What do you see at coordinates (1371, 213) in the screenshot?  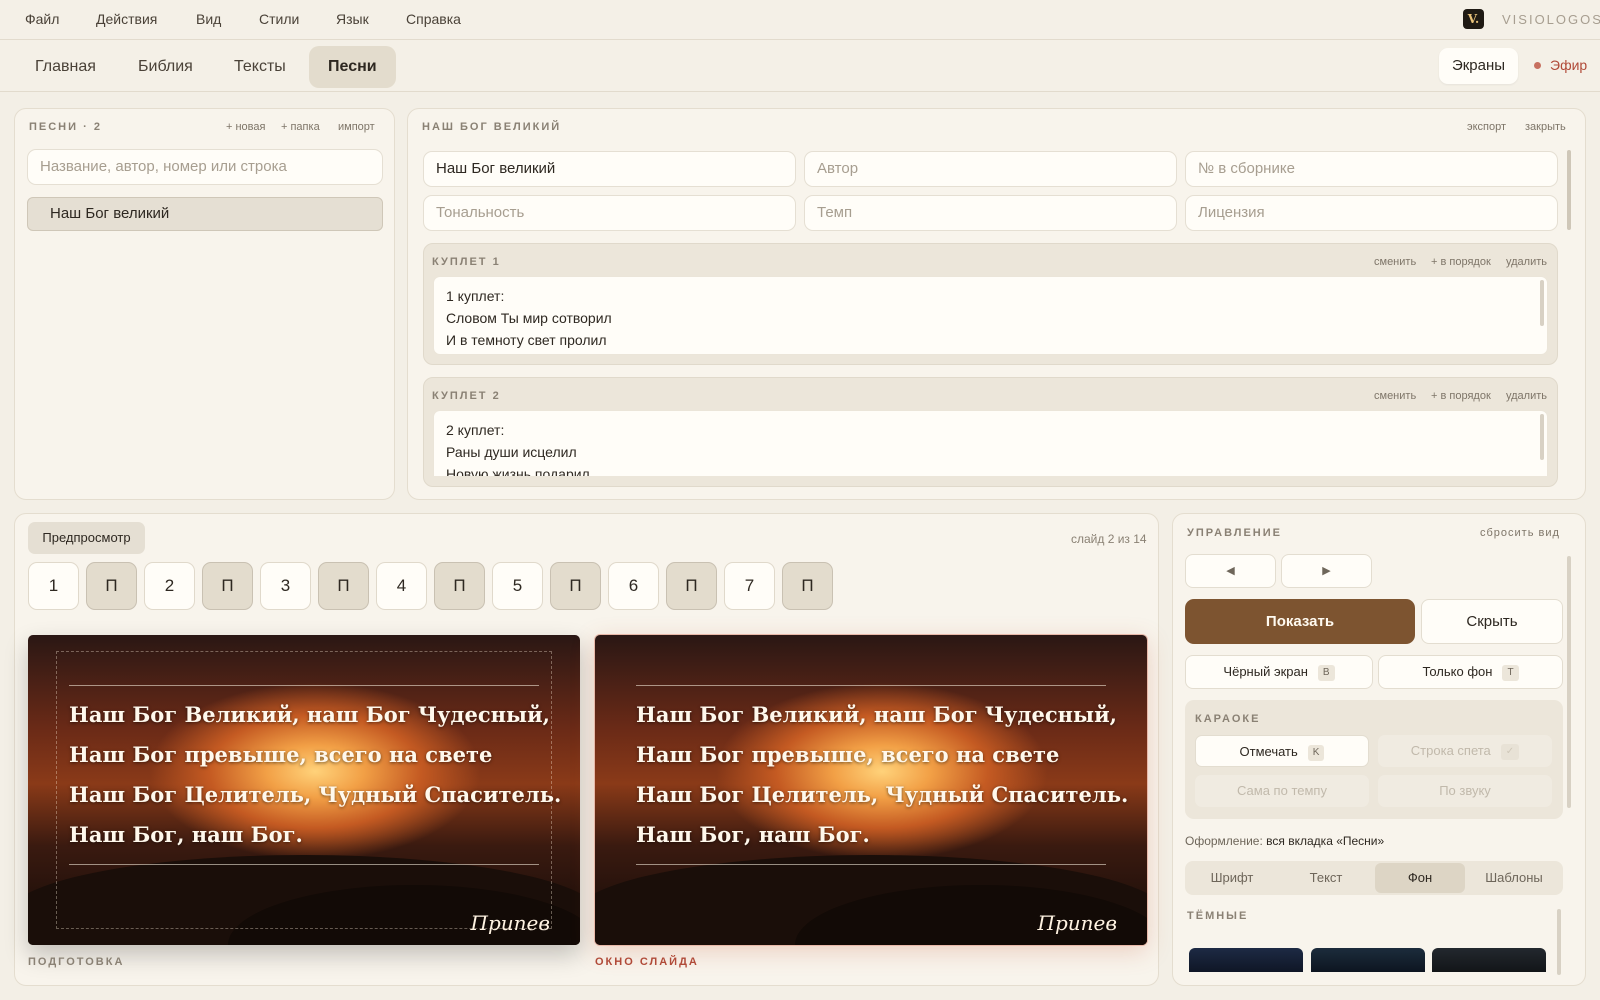 I see `license-field: Лицензия` at bounding box center [1371, 213].